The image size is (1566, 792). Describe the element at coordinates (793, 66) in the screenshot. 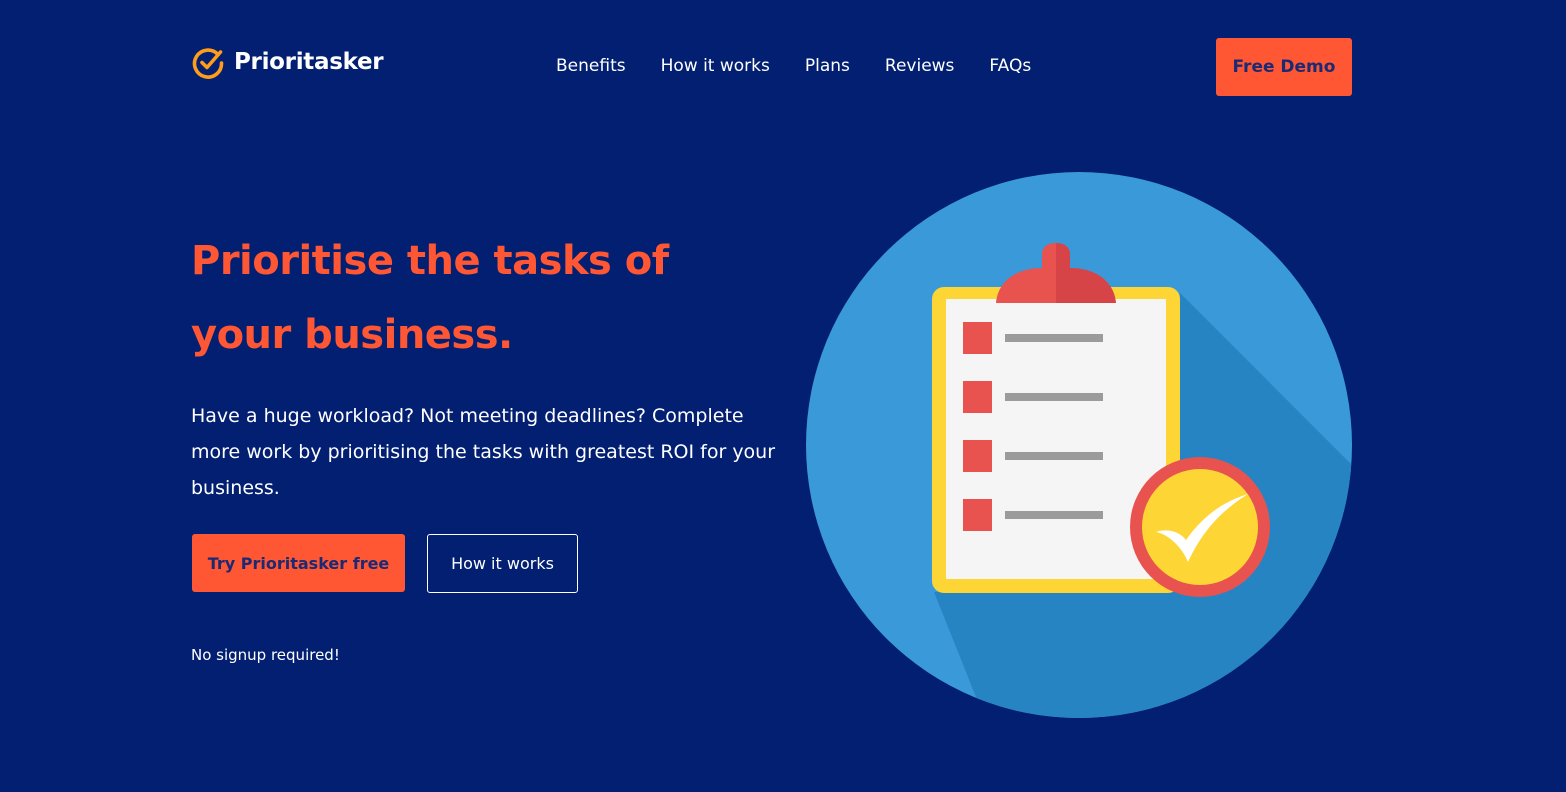

I see `main-nav: Benefits How it works Plans Reviews FAQs` at that location.